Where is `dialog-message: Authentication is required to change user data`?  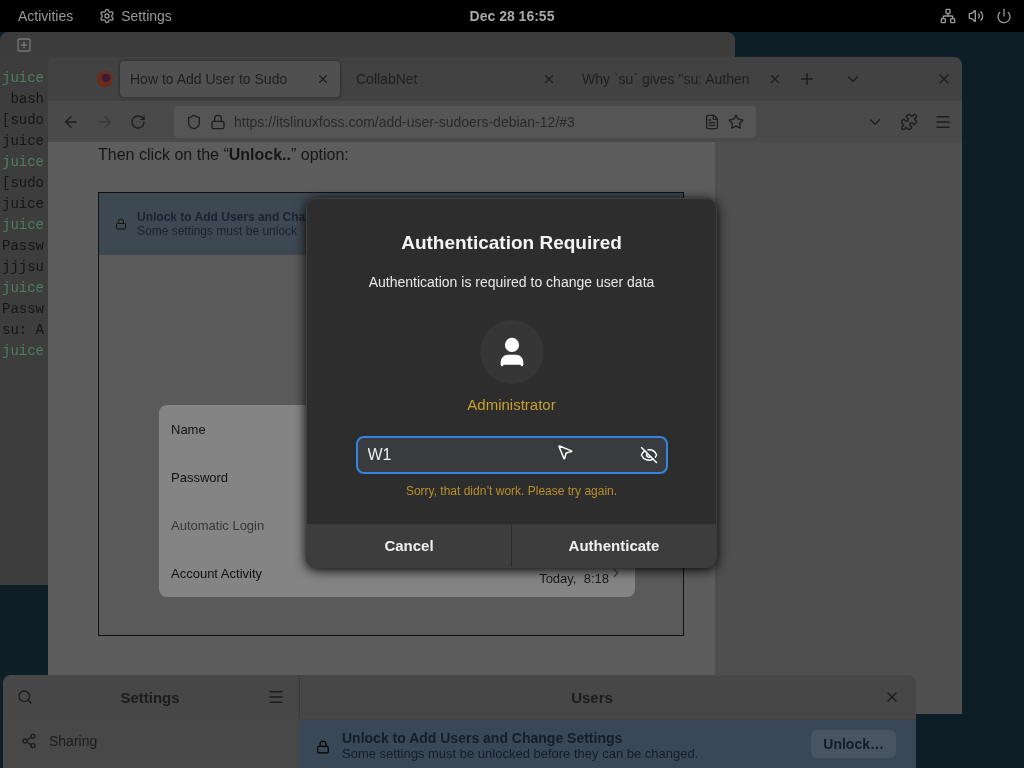
dialog-message: Authentication is required to change user data is located at coordinates (511, 282).